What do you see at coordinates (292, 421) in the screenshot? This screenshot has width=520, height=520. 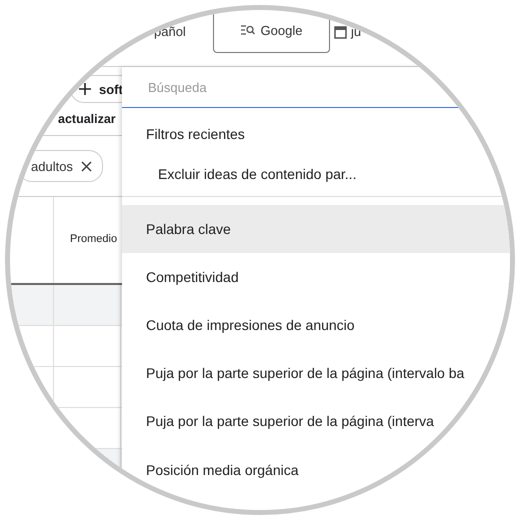 I see `menu-item: Puja por la parte superior de la página (interva` at bounding box center [292, 421].